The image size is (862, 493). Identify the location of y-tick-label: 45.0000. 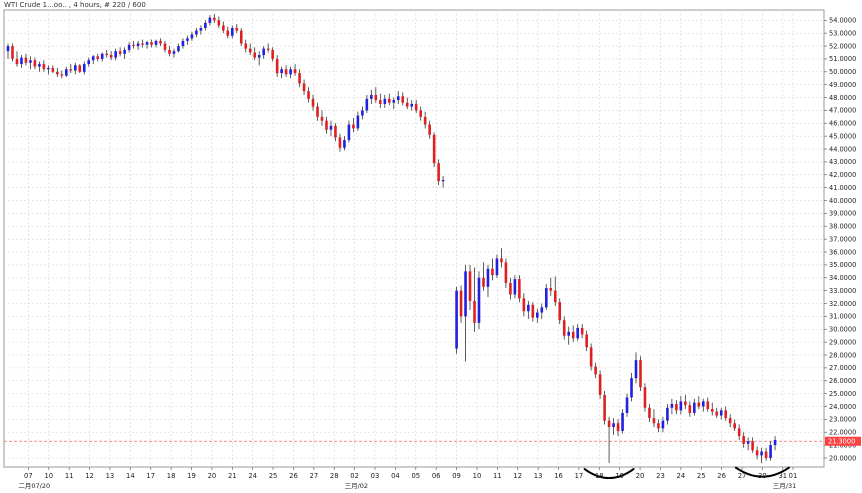
(842, 136).